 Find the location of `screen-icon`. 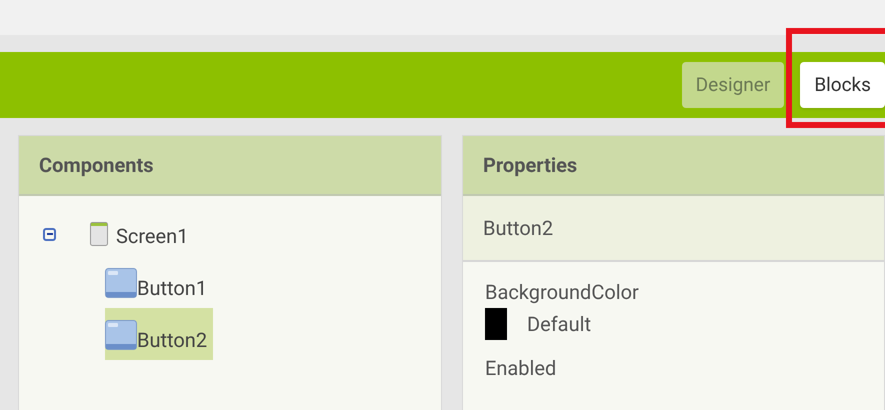

screen-icon is located at coordinates (99, 234).